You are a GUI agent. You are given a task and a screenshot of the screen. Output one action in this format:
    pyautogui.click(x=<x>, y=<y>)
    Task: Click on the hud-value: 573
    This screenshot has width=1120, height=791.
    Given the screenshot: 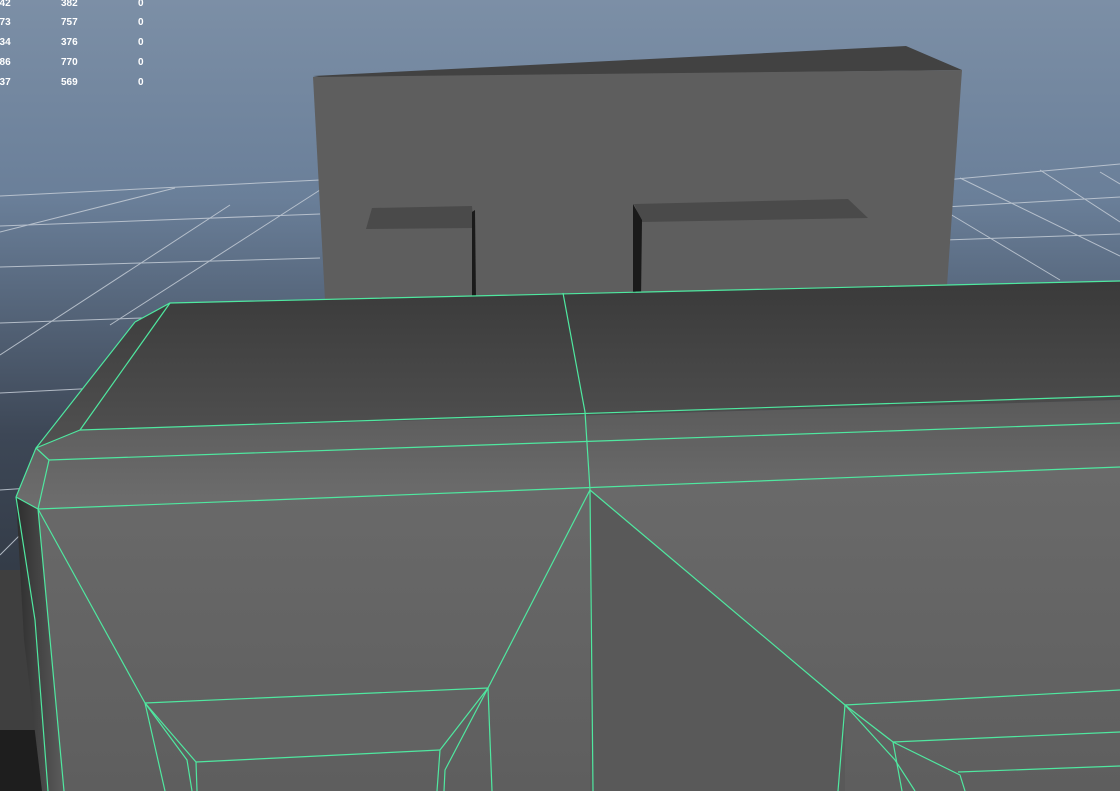 What is the action you would take?
    pyautogui.click(x=5, y=22)
    